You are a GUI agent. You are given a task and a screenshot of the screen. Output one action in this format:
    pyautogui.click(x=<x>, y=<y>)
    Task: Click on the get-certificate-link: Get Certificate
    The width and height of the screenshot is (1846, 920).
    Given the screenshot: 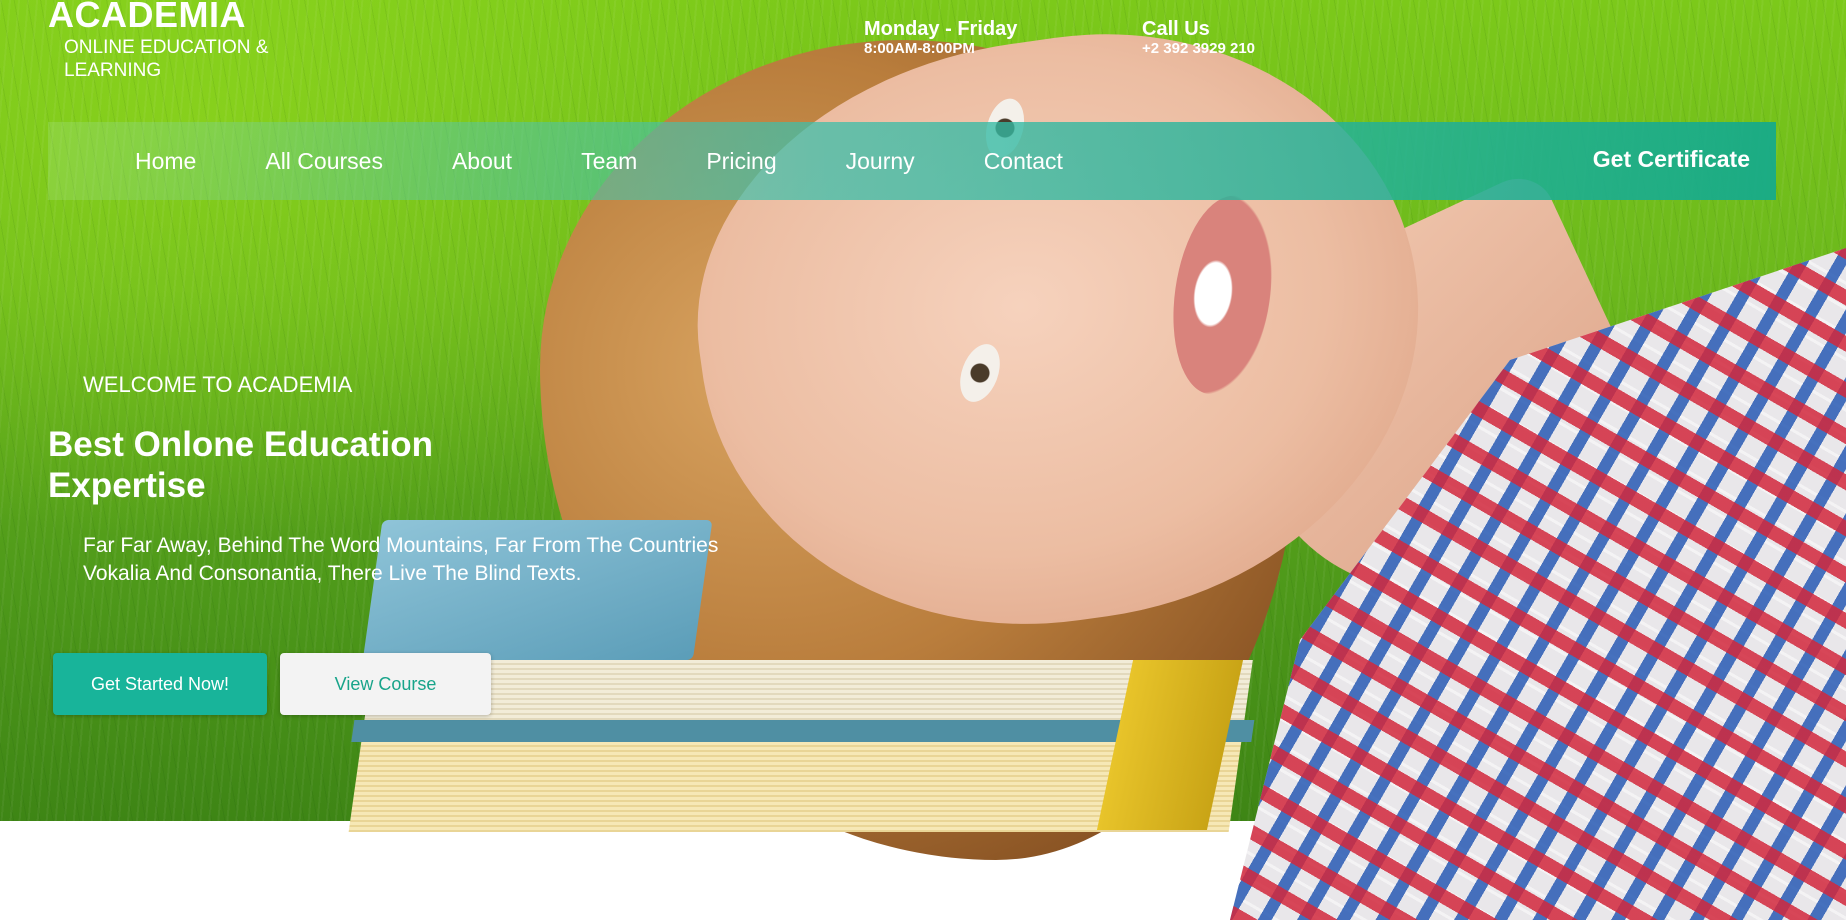 What is the action you would take?
    pyautogui.click(x=1671, y=159)
    